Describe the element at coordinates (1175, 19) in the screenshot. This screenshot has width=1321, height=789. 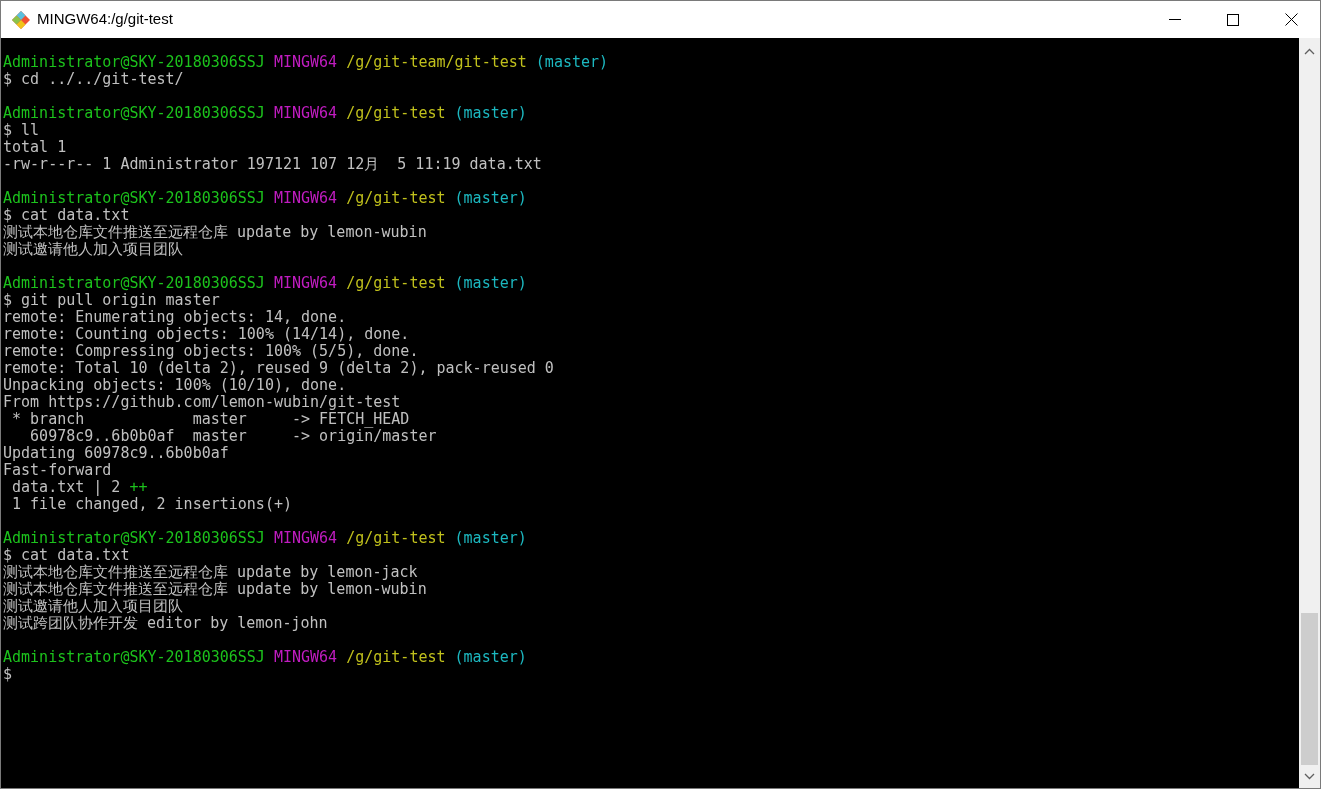
I see `minimize-icon` at that location.